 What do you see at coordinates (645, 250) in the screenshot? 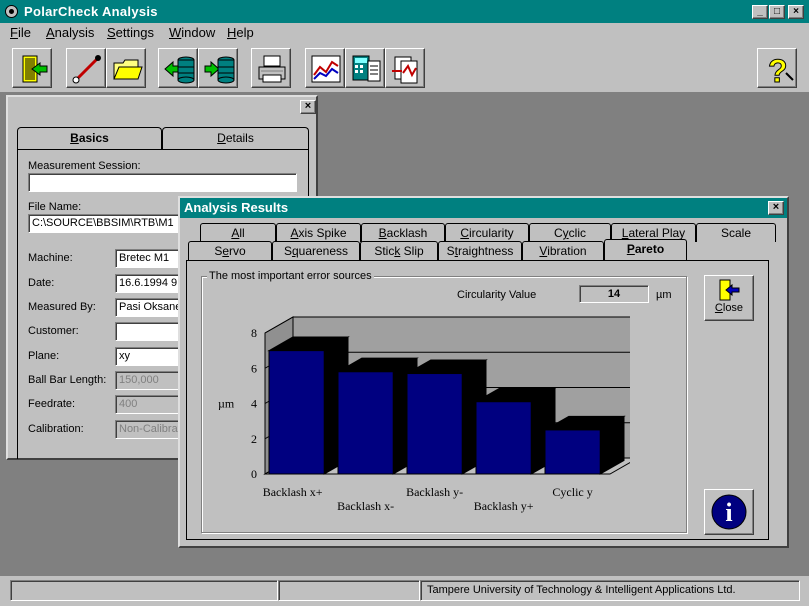
I see `tab-pareto: Pareto` at bounding box center [645, 250].